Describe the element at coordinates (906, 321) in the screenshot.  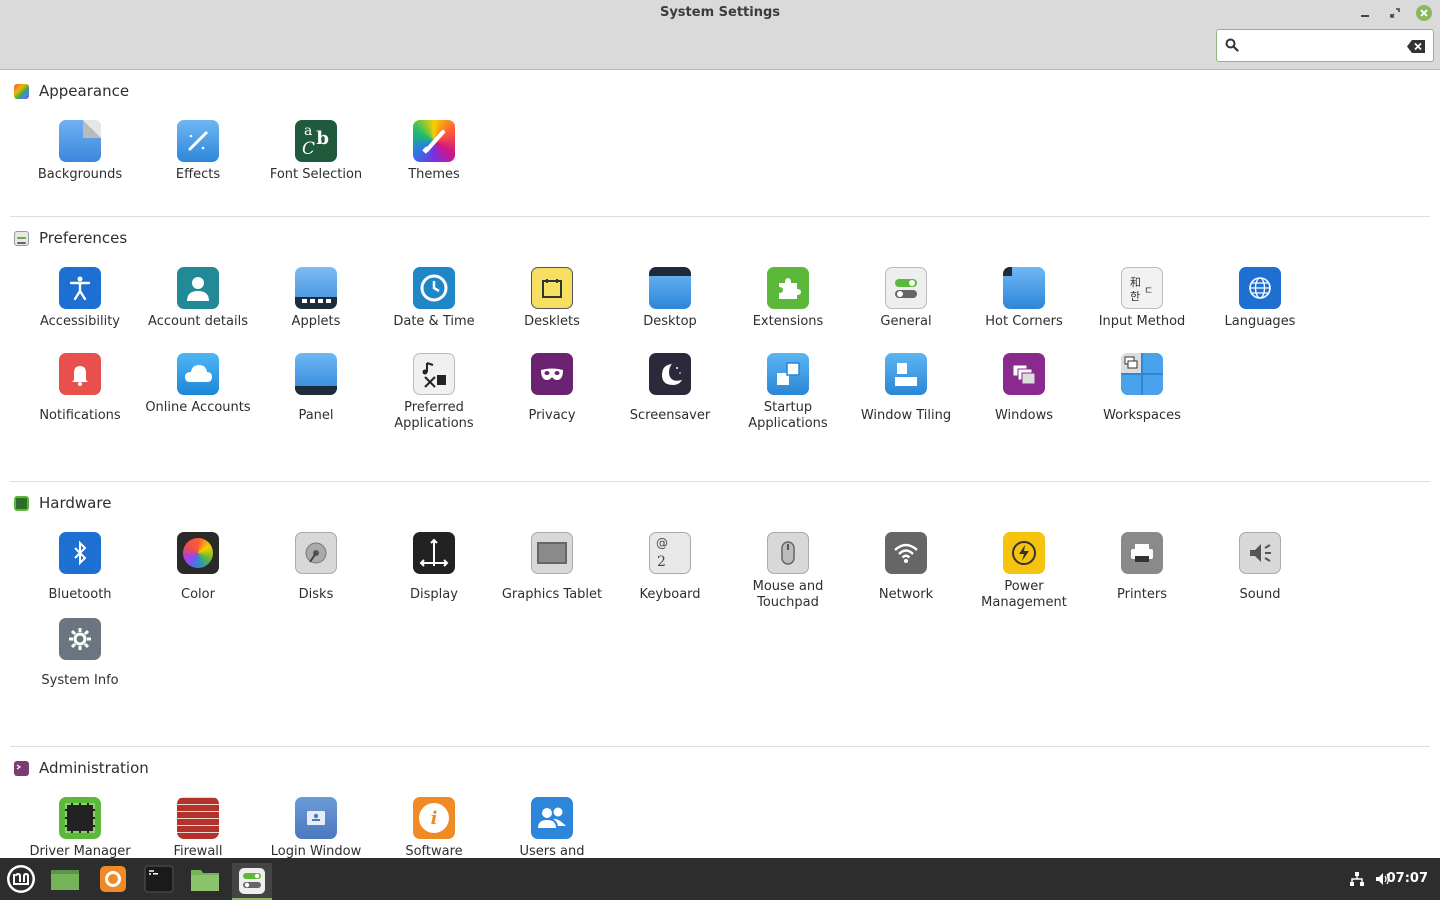
I see `item-label: General` at that location.